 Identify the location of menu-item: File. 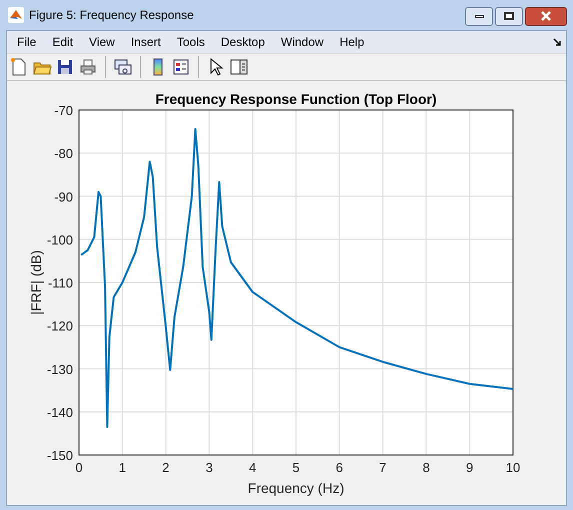
(26, 42).